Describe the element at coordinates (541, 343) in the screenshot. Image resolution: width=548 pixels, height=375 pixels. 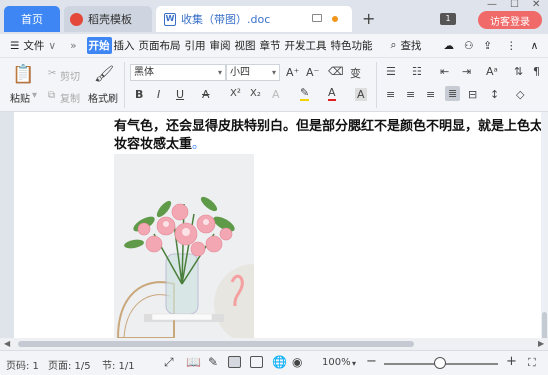
I see `scroll-right-icon: ▶` at that location.